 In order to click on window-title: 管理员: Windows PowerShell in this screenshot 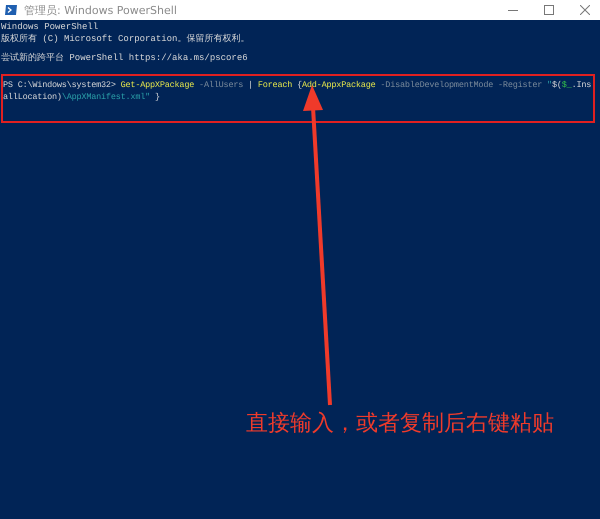, I will do `click(101, 10)`.